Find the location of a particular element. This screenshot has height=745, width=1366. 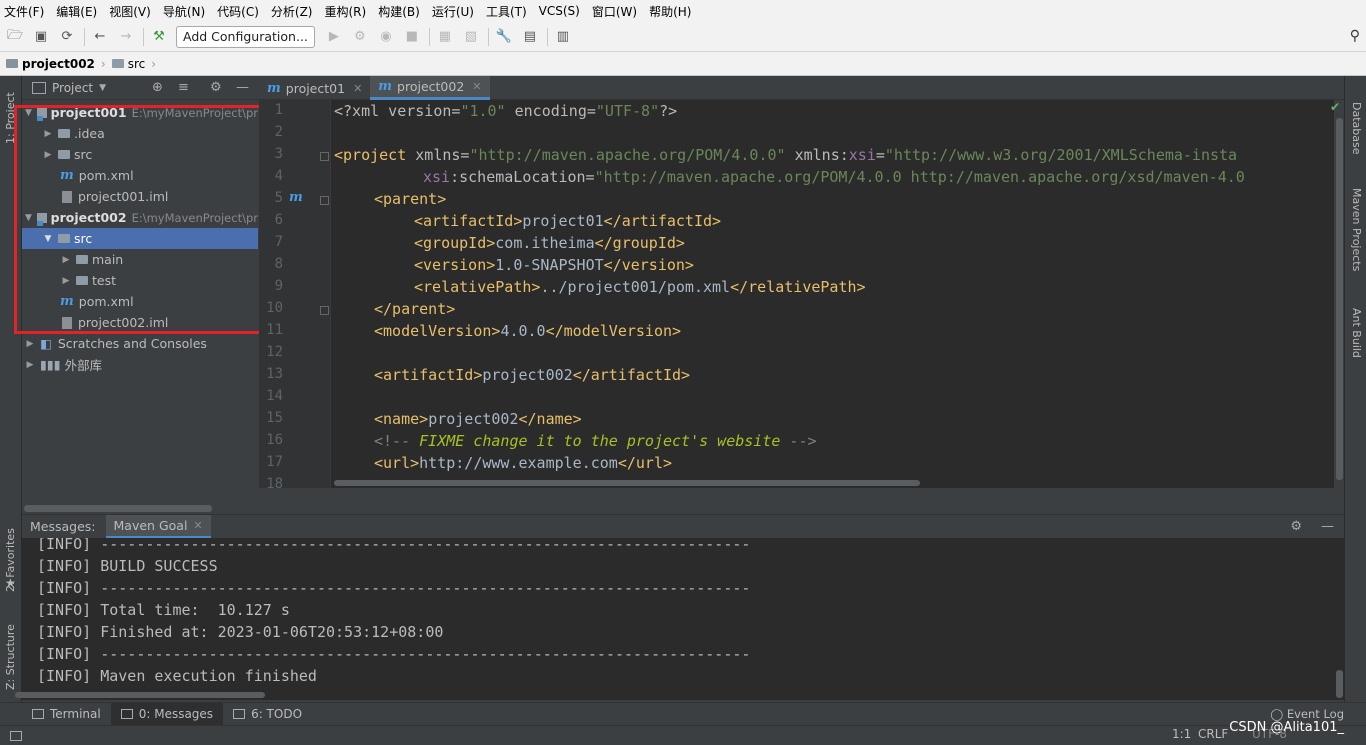

chevron-down-icon: ▼ is located at coordinates (102, 88).